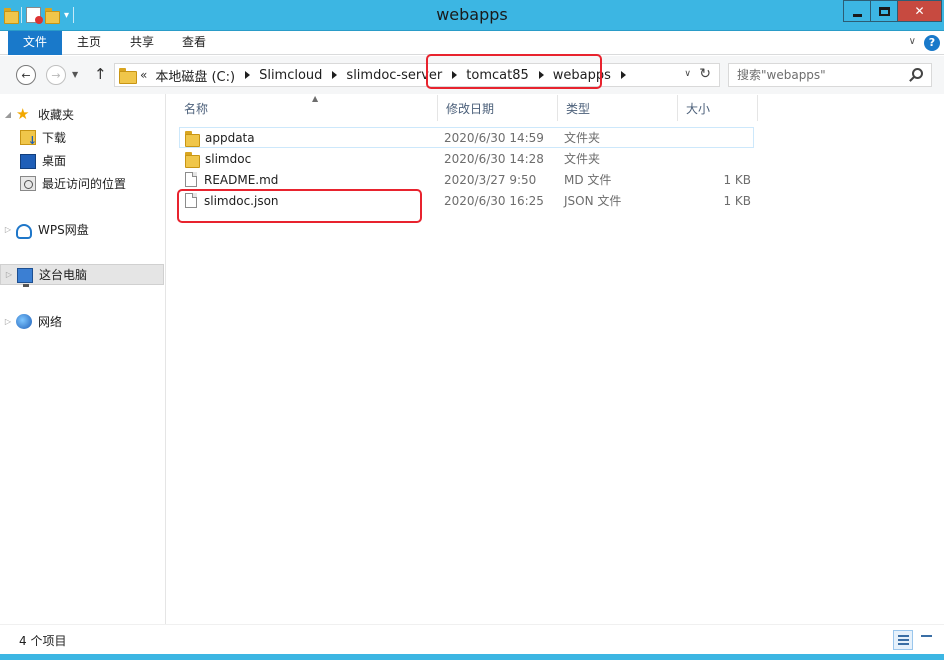 Image resolution: width=944 pixels, height=660 pixels. Describe the element at coordinates (472, 657) in the screenshot. I see `window-bottom-edge` at that location.